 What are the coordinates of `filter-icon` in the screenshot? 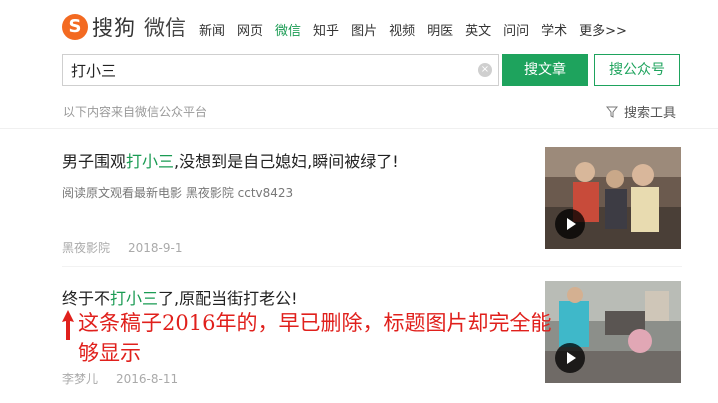 It's located at (612, 112).